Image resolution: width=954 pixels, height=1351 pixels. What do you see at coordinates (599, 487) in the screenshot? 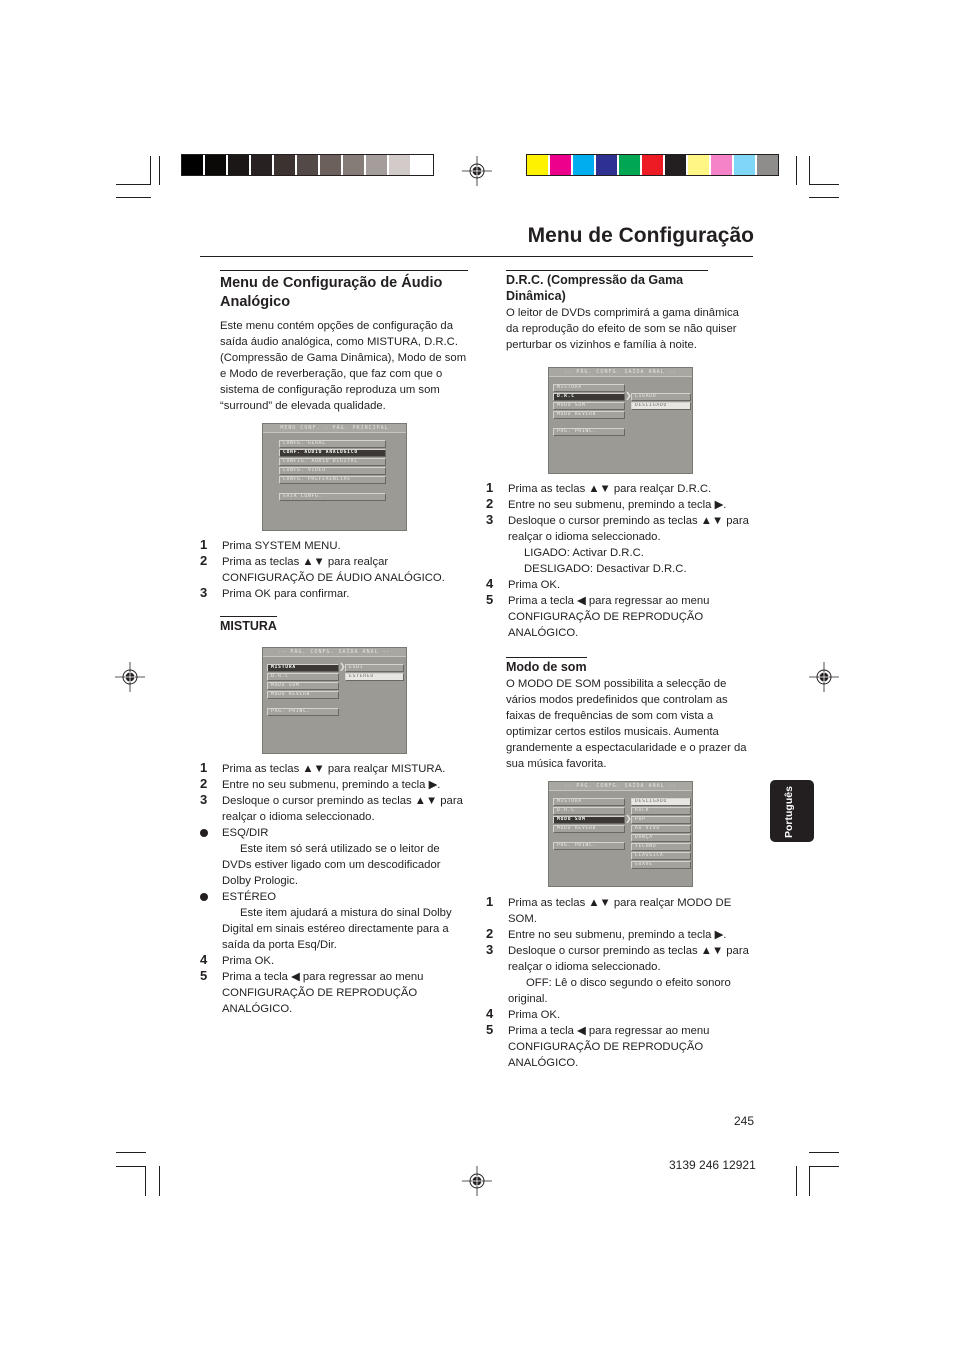
I see `step-item: 1 Prima as teclas ▲▼ para realçar D.R.C.` at bounding box center [599, 487].